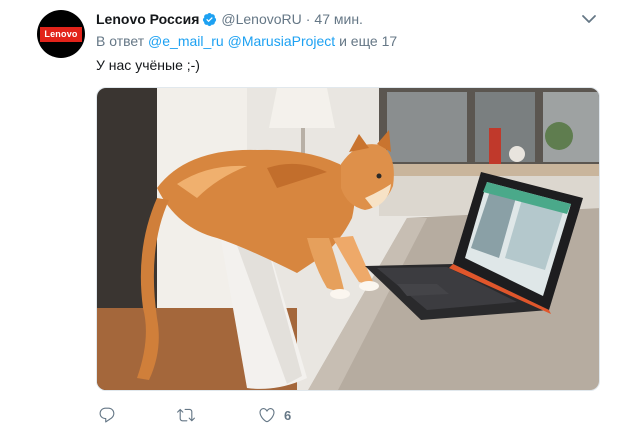 This screenshot has height=432, width=635. What do you see at coordinates (147, 19) in the screenshot?
I see `display-name: Lenovo Россия` at bounding box center [147, 19].